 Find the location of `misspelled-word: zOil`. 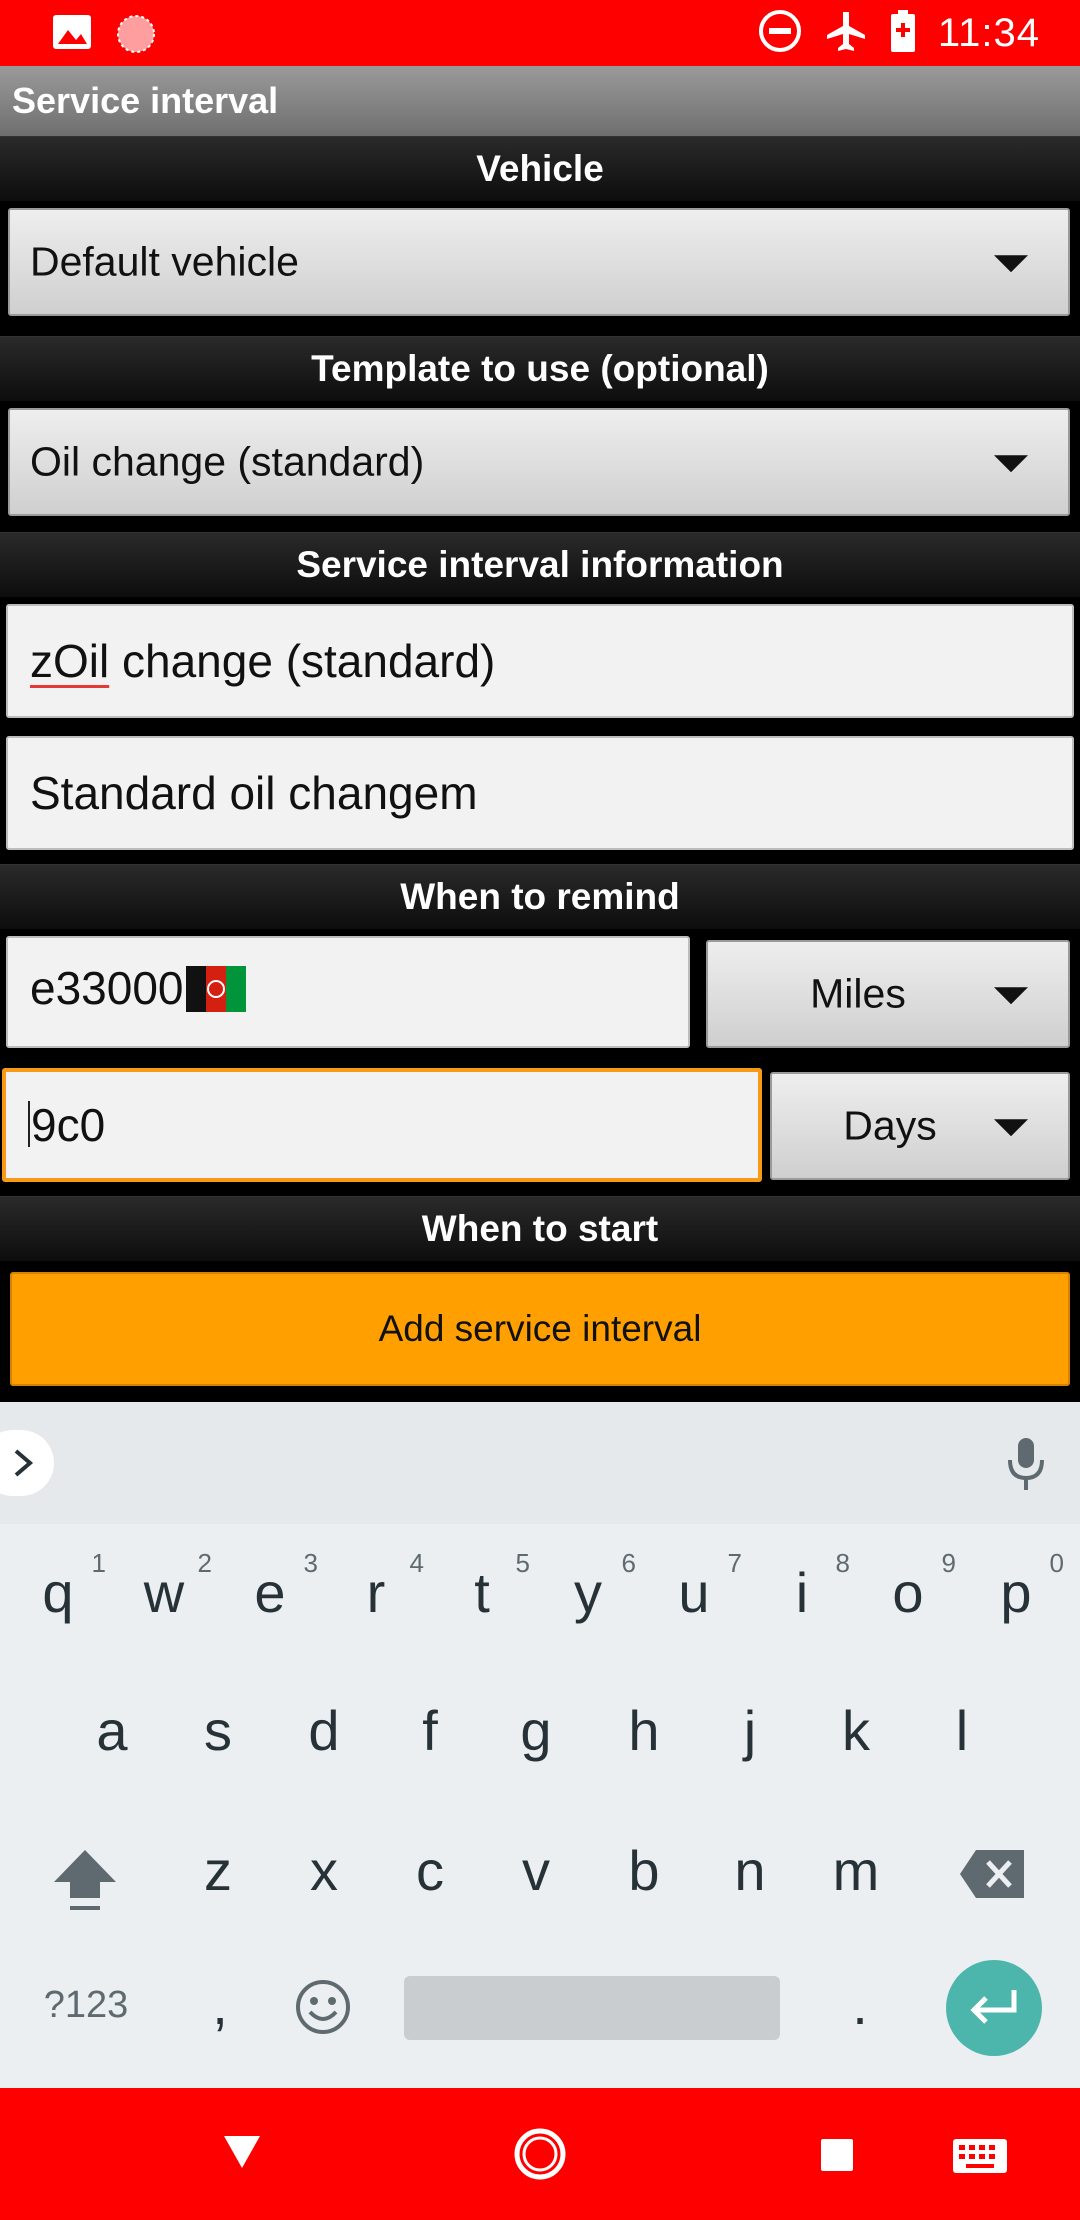

misspelled-word: zOil is located at coordinates (70, 661).